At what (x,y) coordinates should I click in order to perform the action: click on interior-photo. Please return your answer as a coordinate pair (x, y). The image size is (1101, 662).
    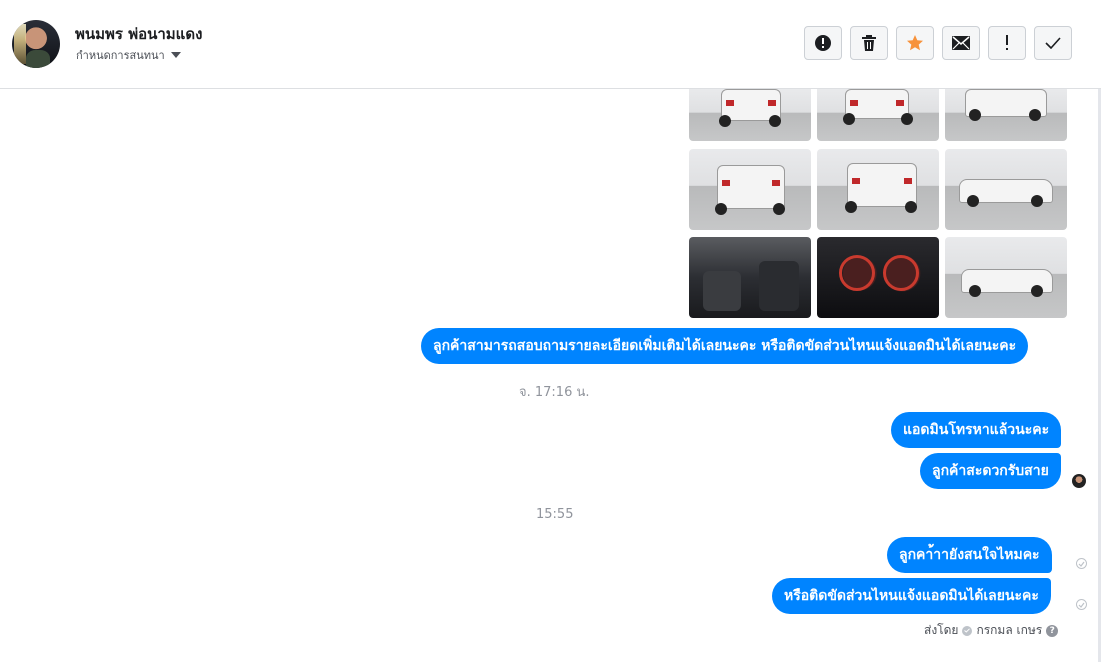
    Looking at the image, I should click on (750, 277).